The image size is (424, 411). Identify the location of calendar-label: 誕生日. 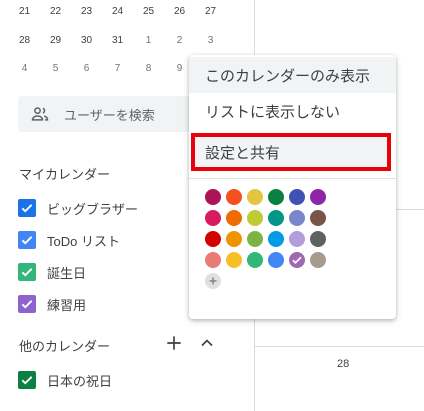
(67, 273).